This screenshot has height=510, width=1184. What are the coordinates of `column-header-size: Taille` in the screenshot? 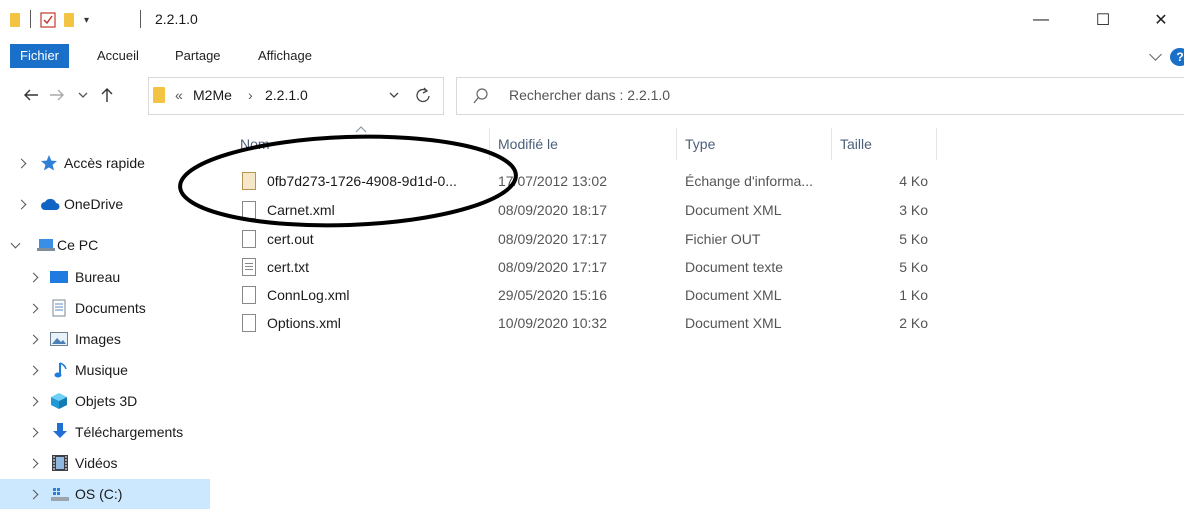 It's located at (856, 144).